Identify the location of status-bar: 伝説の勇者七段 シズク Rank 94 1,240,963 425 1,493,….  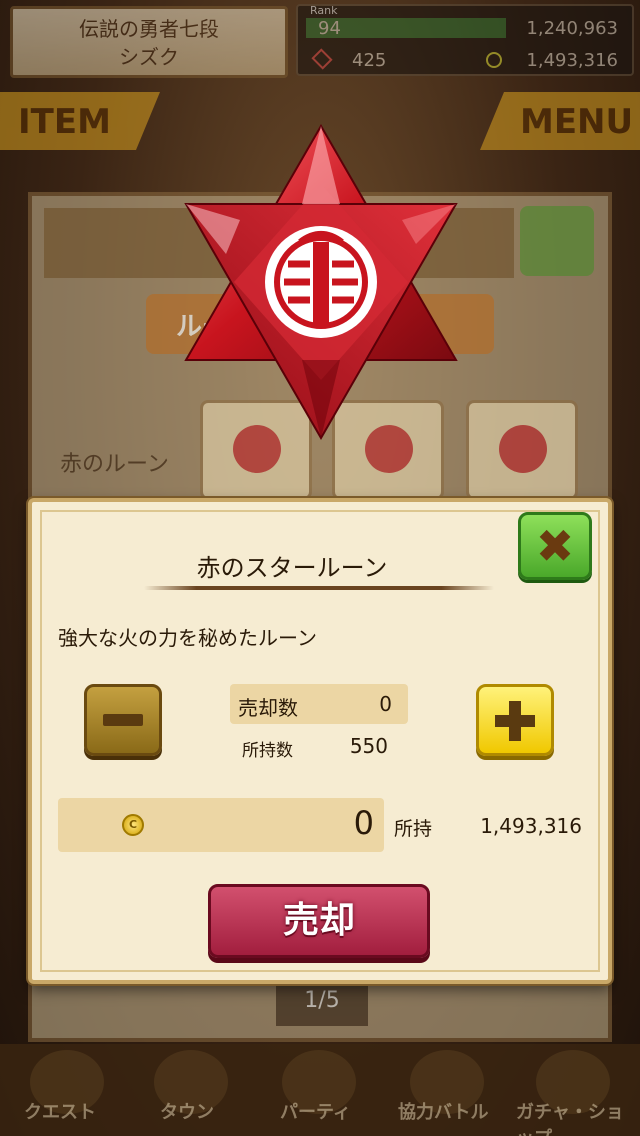
(320, 40).